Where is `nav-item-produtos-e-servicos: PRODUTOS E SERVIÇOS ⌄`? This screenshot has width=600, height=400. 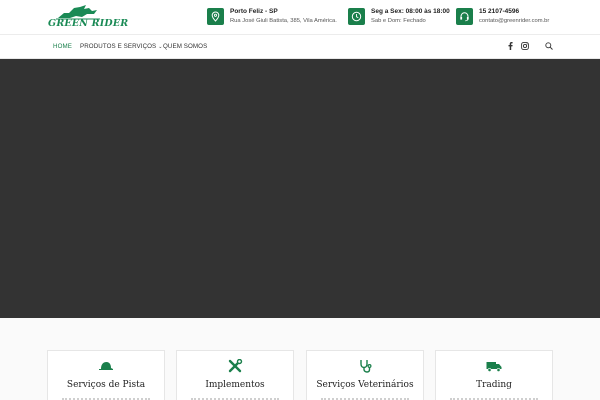 nav-item-produtos-e-servicos: PRODUTOS E SERVIÇOS ⌄ is located at coordinates (121, 46).